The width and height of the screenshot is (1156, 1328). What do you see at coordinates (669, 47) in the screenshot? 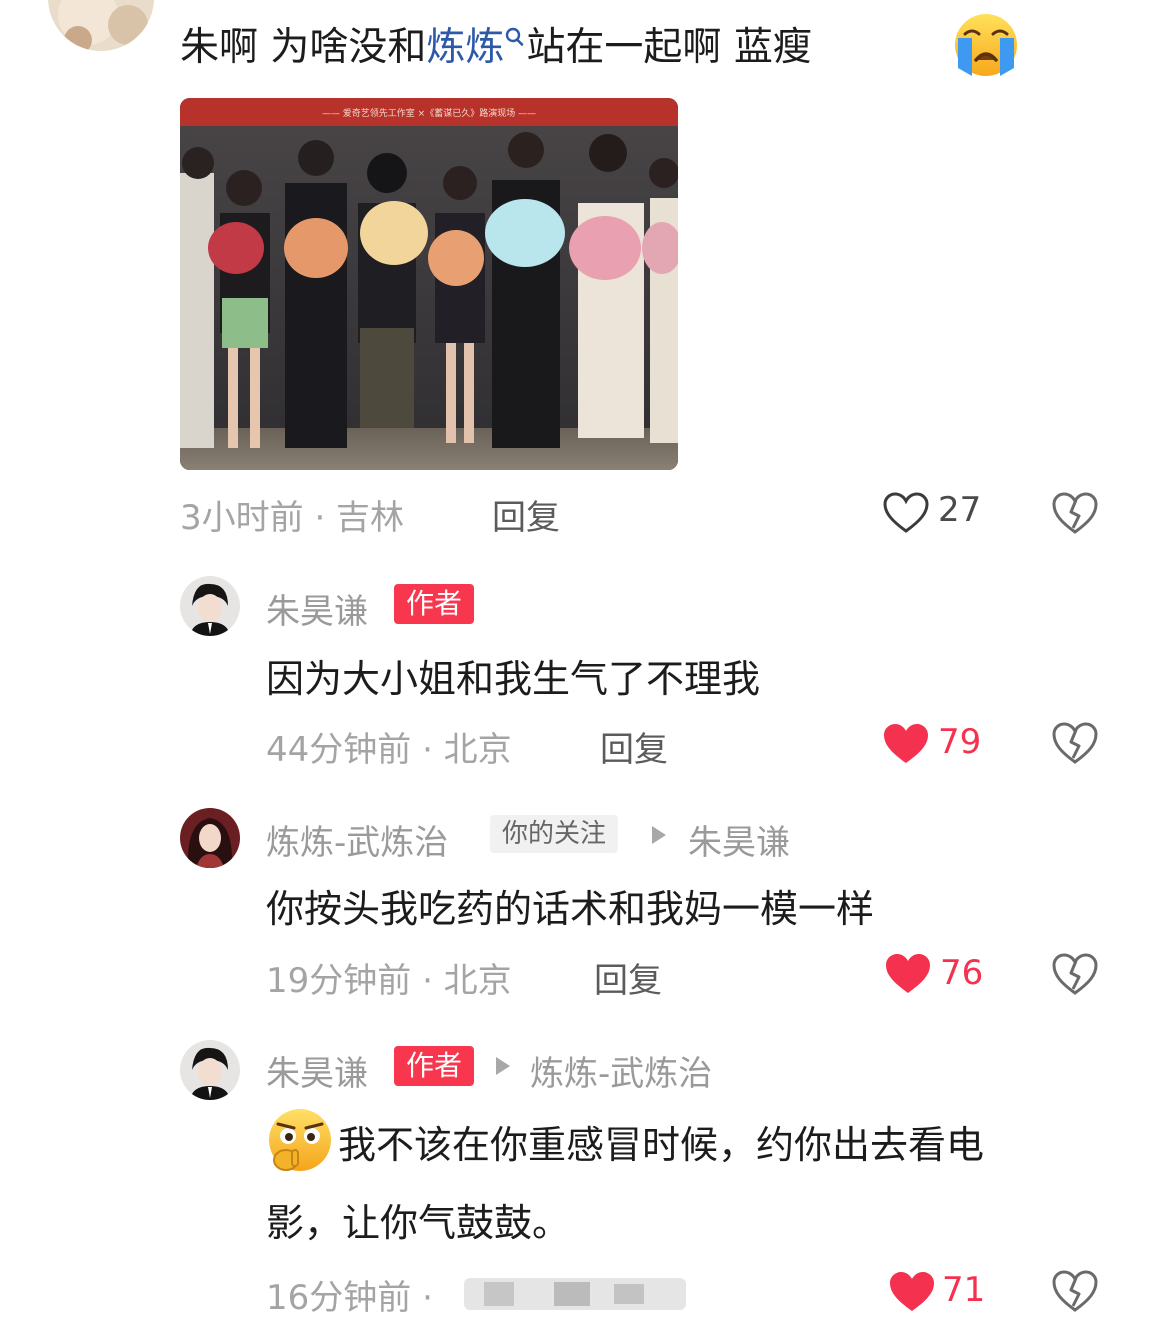
I see `comment-text-after: 站在一起啊 蓝瘦` at bounding box center [669, 47].